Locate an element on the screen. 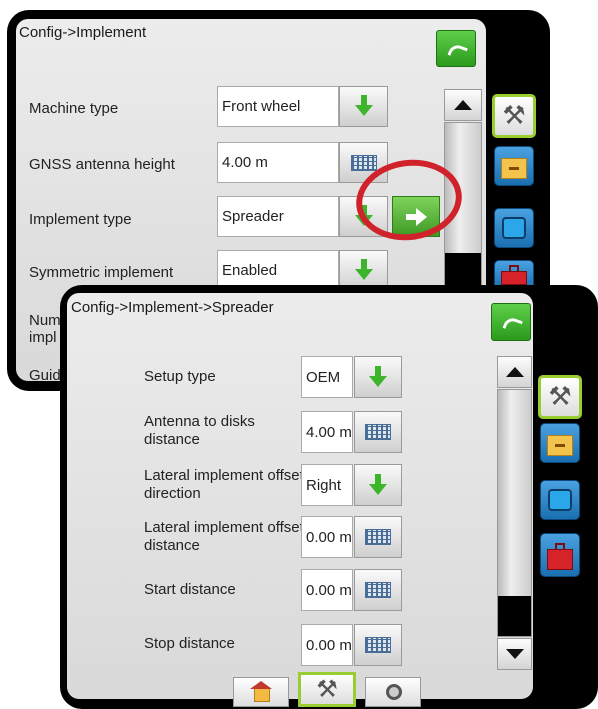 The height and width of the screenshot is (709, 598). machine-type-label: Machine type is located at coordinates (74, 108).